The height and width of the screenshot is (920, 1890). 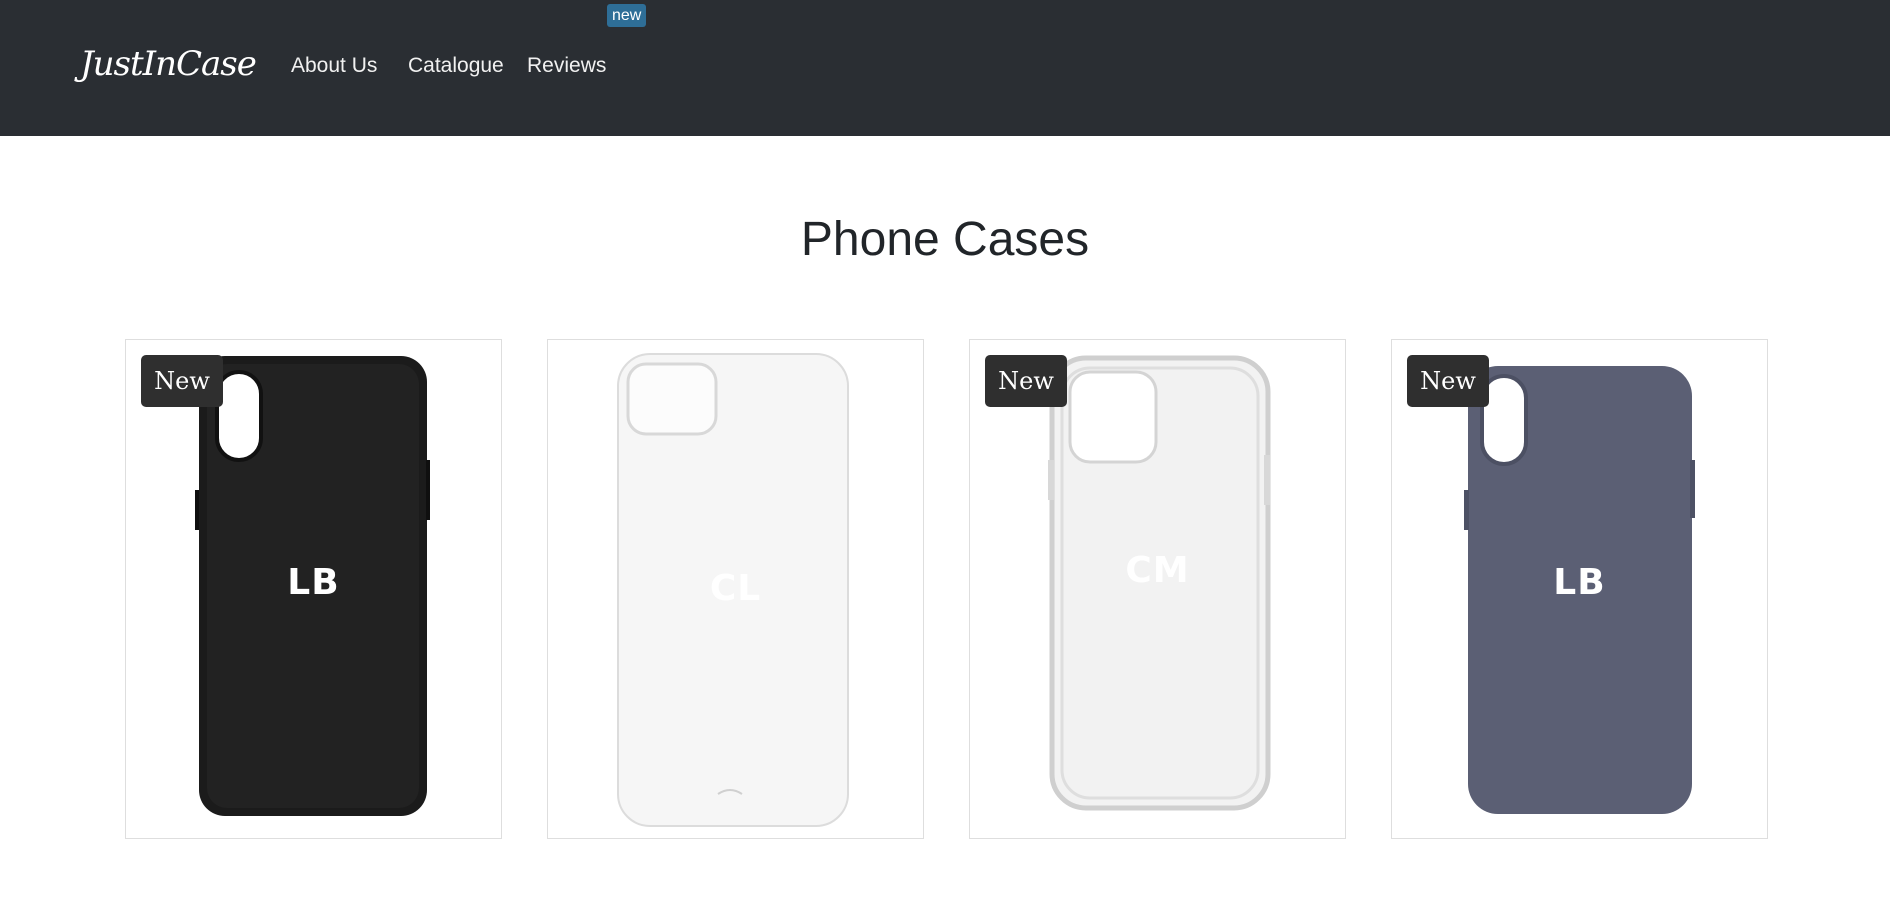 I want to click on nav-link-reviews: Reviews, so click(x=566, y=66).